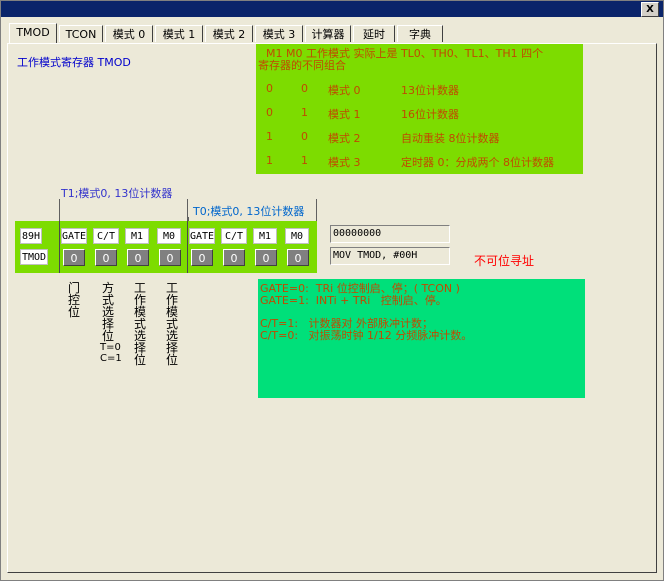  What do you see at coordinates (316, 210) in the screenshot?
I see `t0-bracket-line` at bounding box center [316, 210].